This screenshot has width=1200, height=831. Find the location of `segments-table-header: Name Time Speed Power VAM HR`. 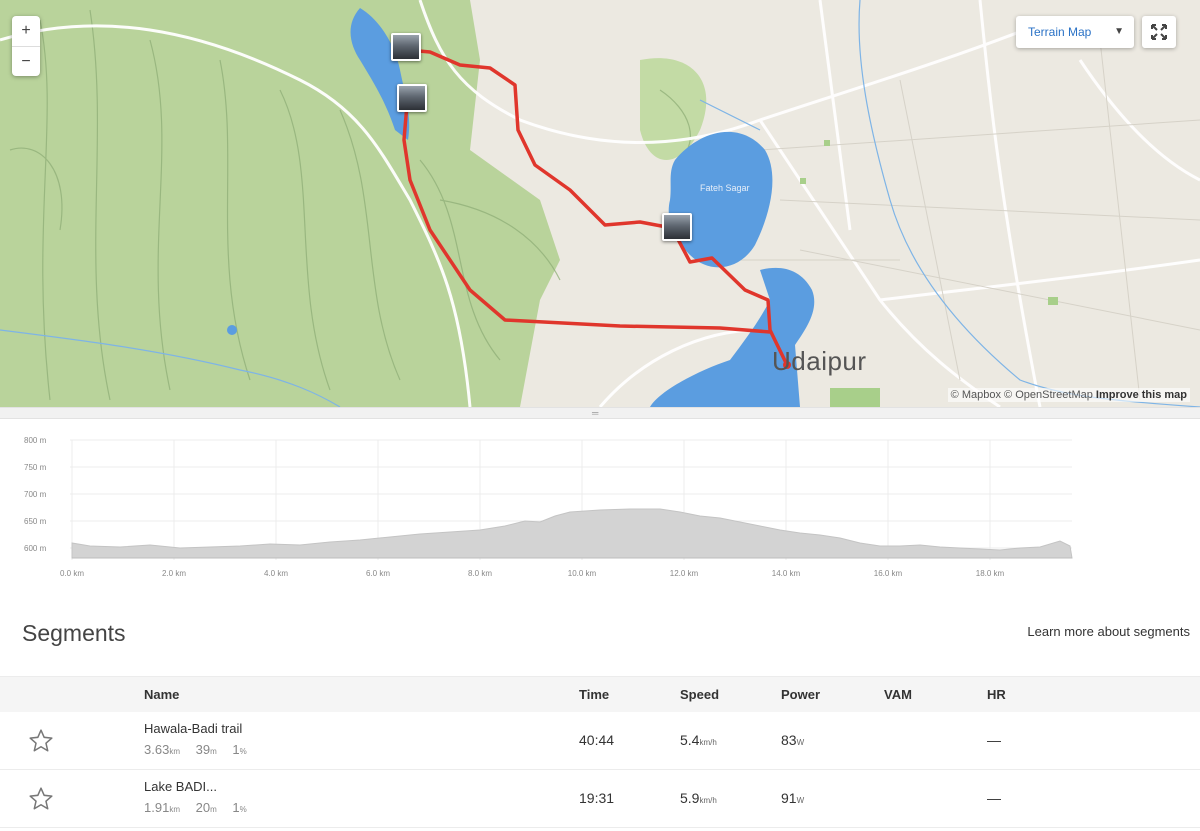

segments-table-header: Name Time Speed Power VAM HR is located at coordinates (600, 694).